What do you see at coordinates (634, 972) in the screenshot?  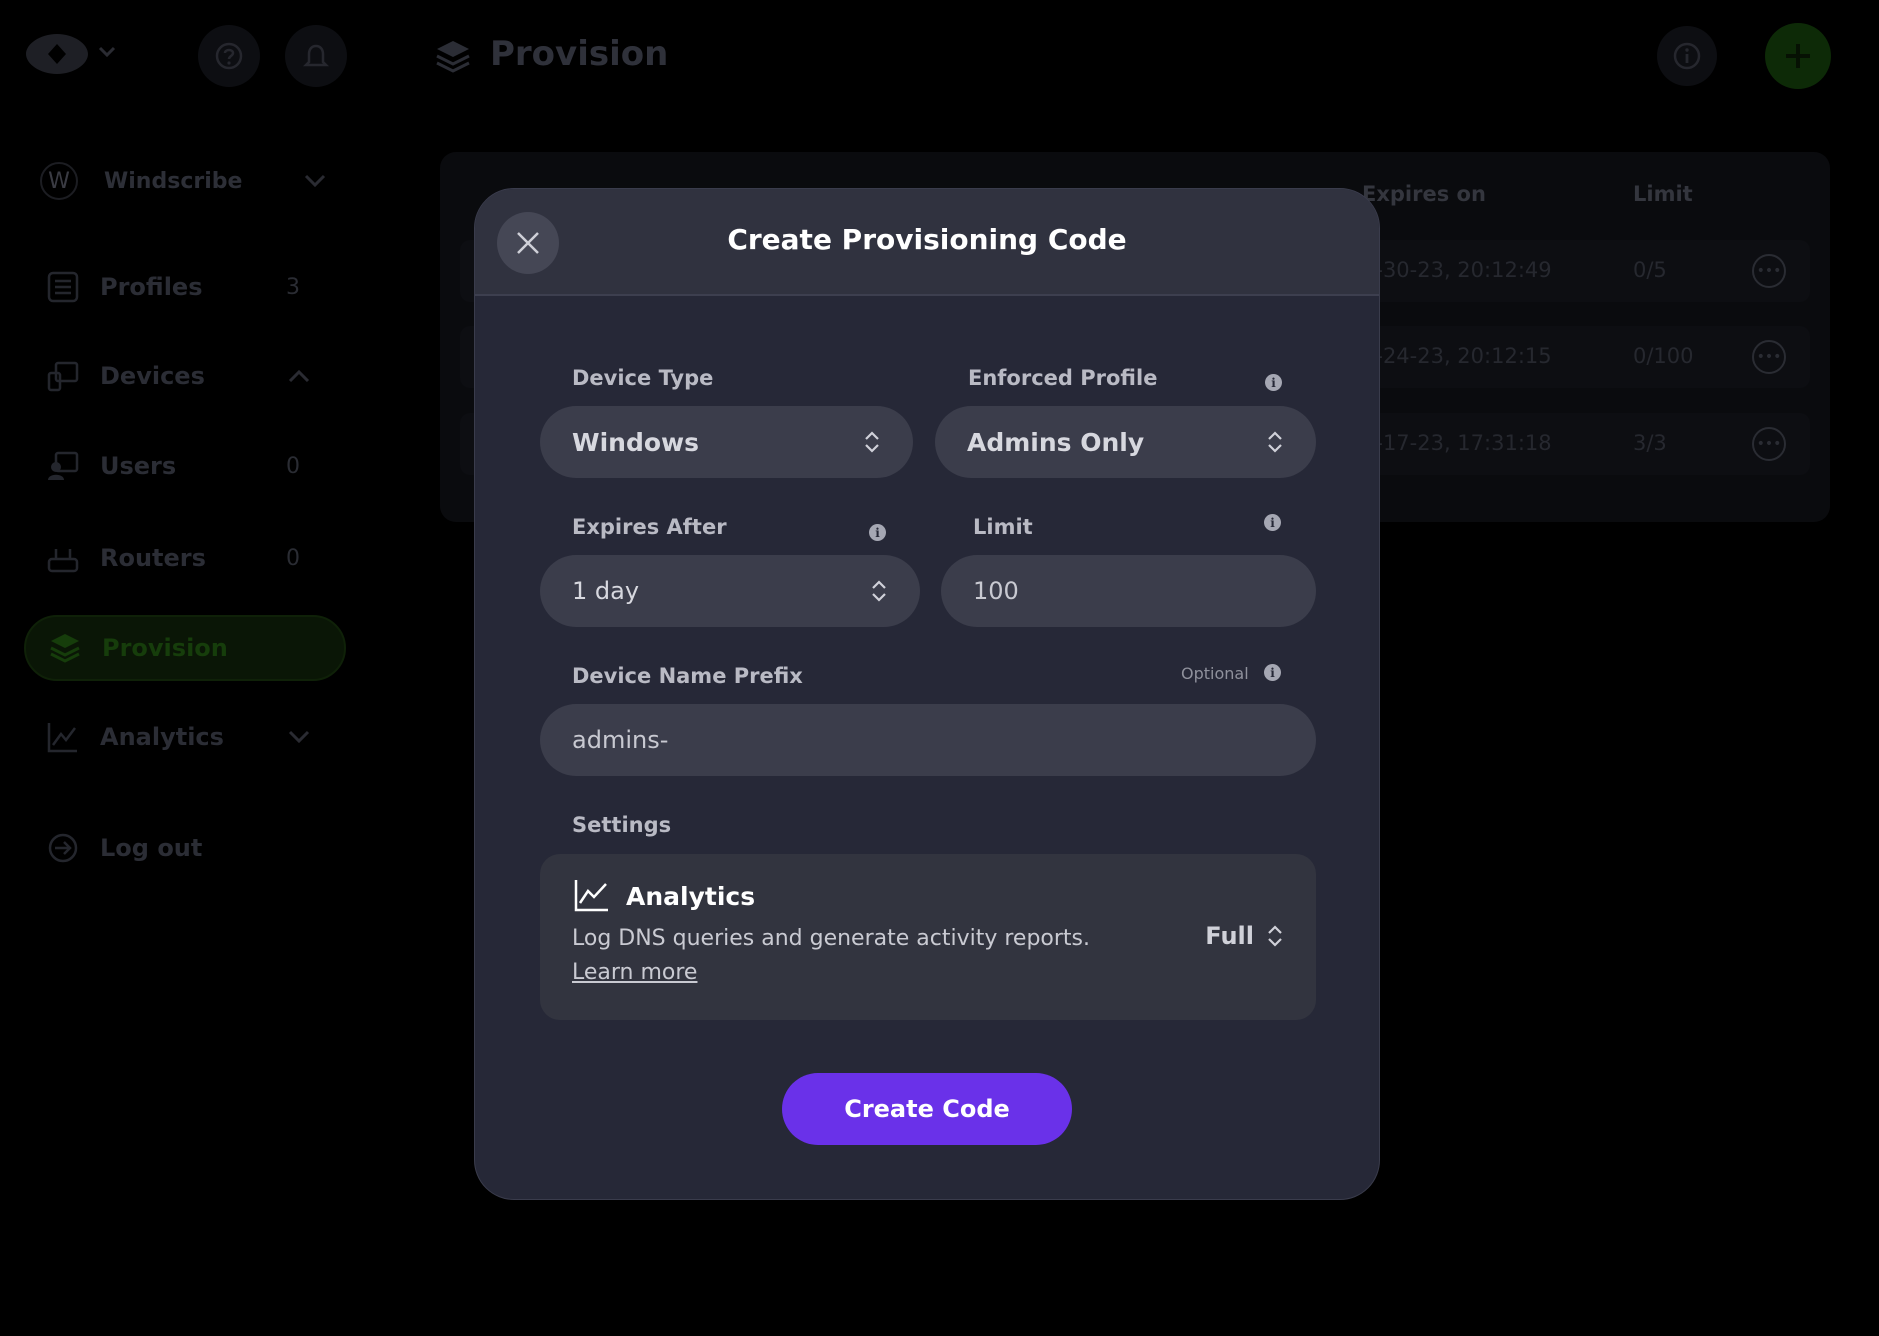 I see `learn-more-link: Learn more` at bounding box center [634, 972].